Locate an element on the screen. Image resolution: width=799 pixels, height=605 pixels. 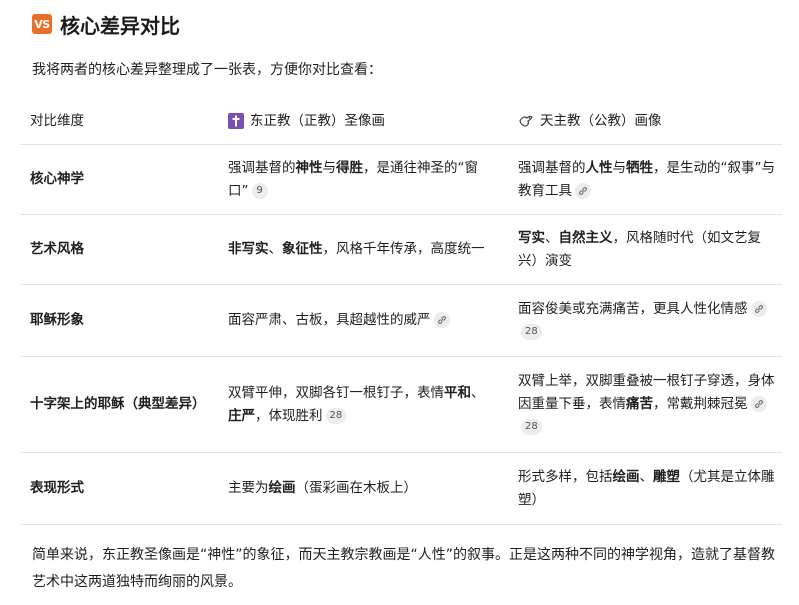
section-heading: VS 核心差异对比 is located at coordinates (106, 24).